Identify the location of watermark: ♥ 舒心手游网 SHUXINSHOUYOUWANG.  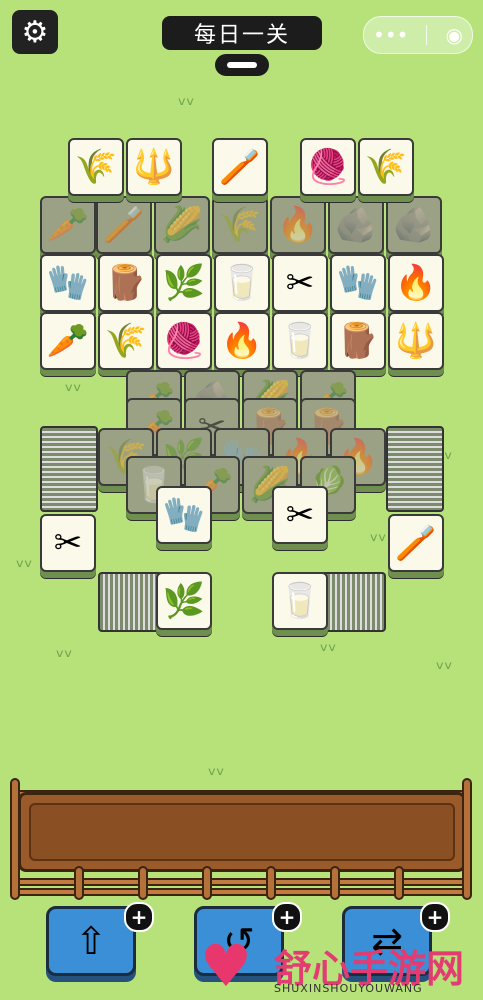
(341, 968).